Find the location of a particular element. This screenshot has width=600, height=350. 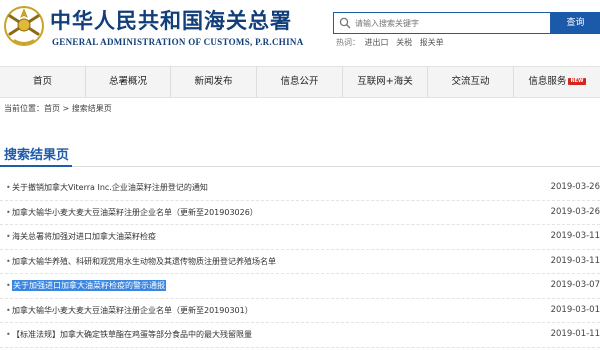

nav-item-label: 新闻发布 is located at coordinates (213, 81).